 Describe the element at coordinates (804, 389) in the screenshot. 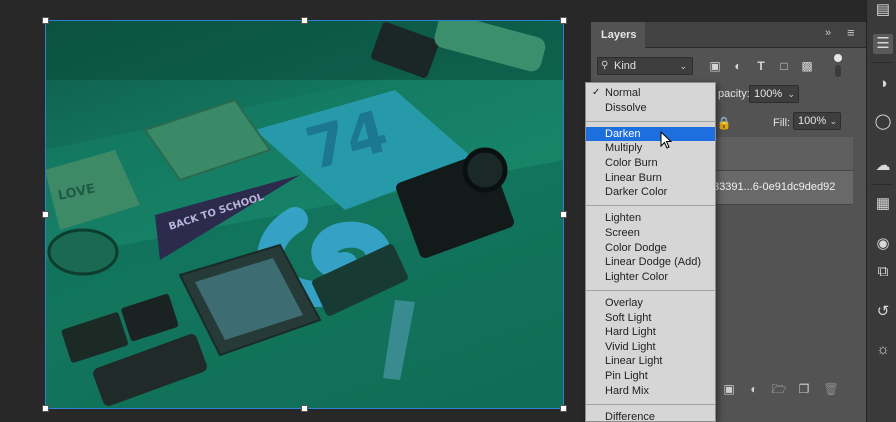

I see `new-layer-icon: ❐` at that location.